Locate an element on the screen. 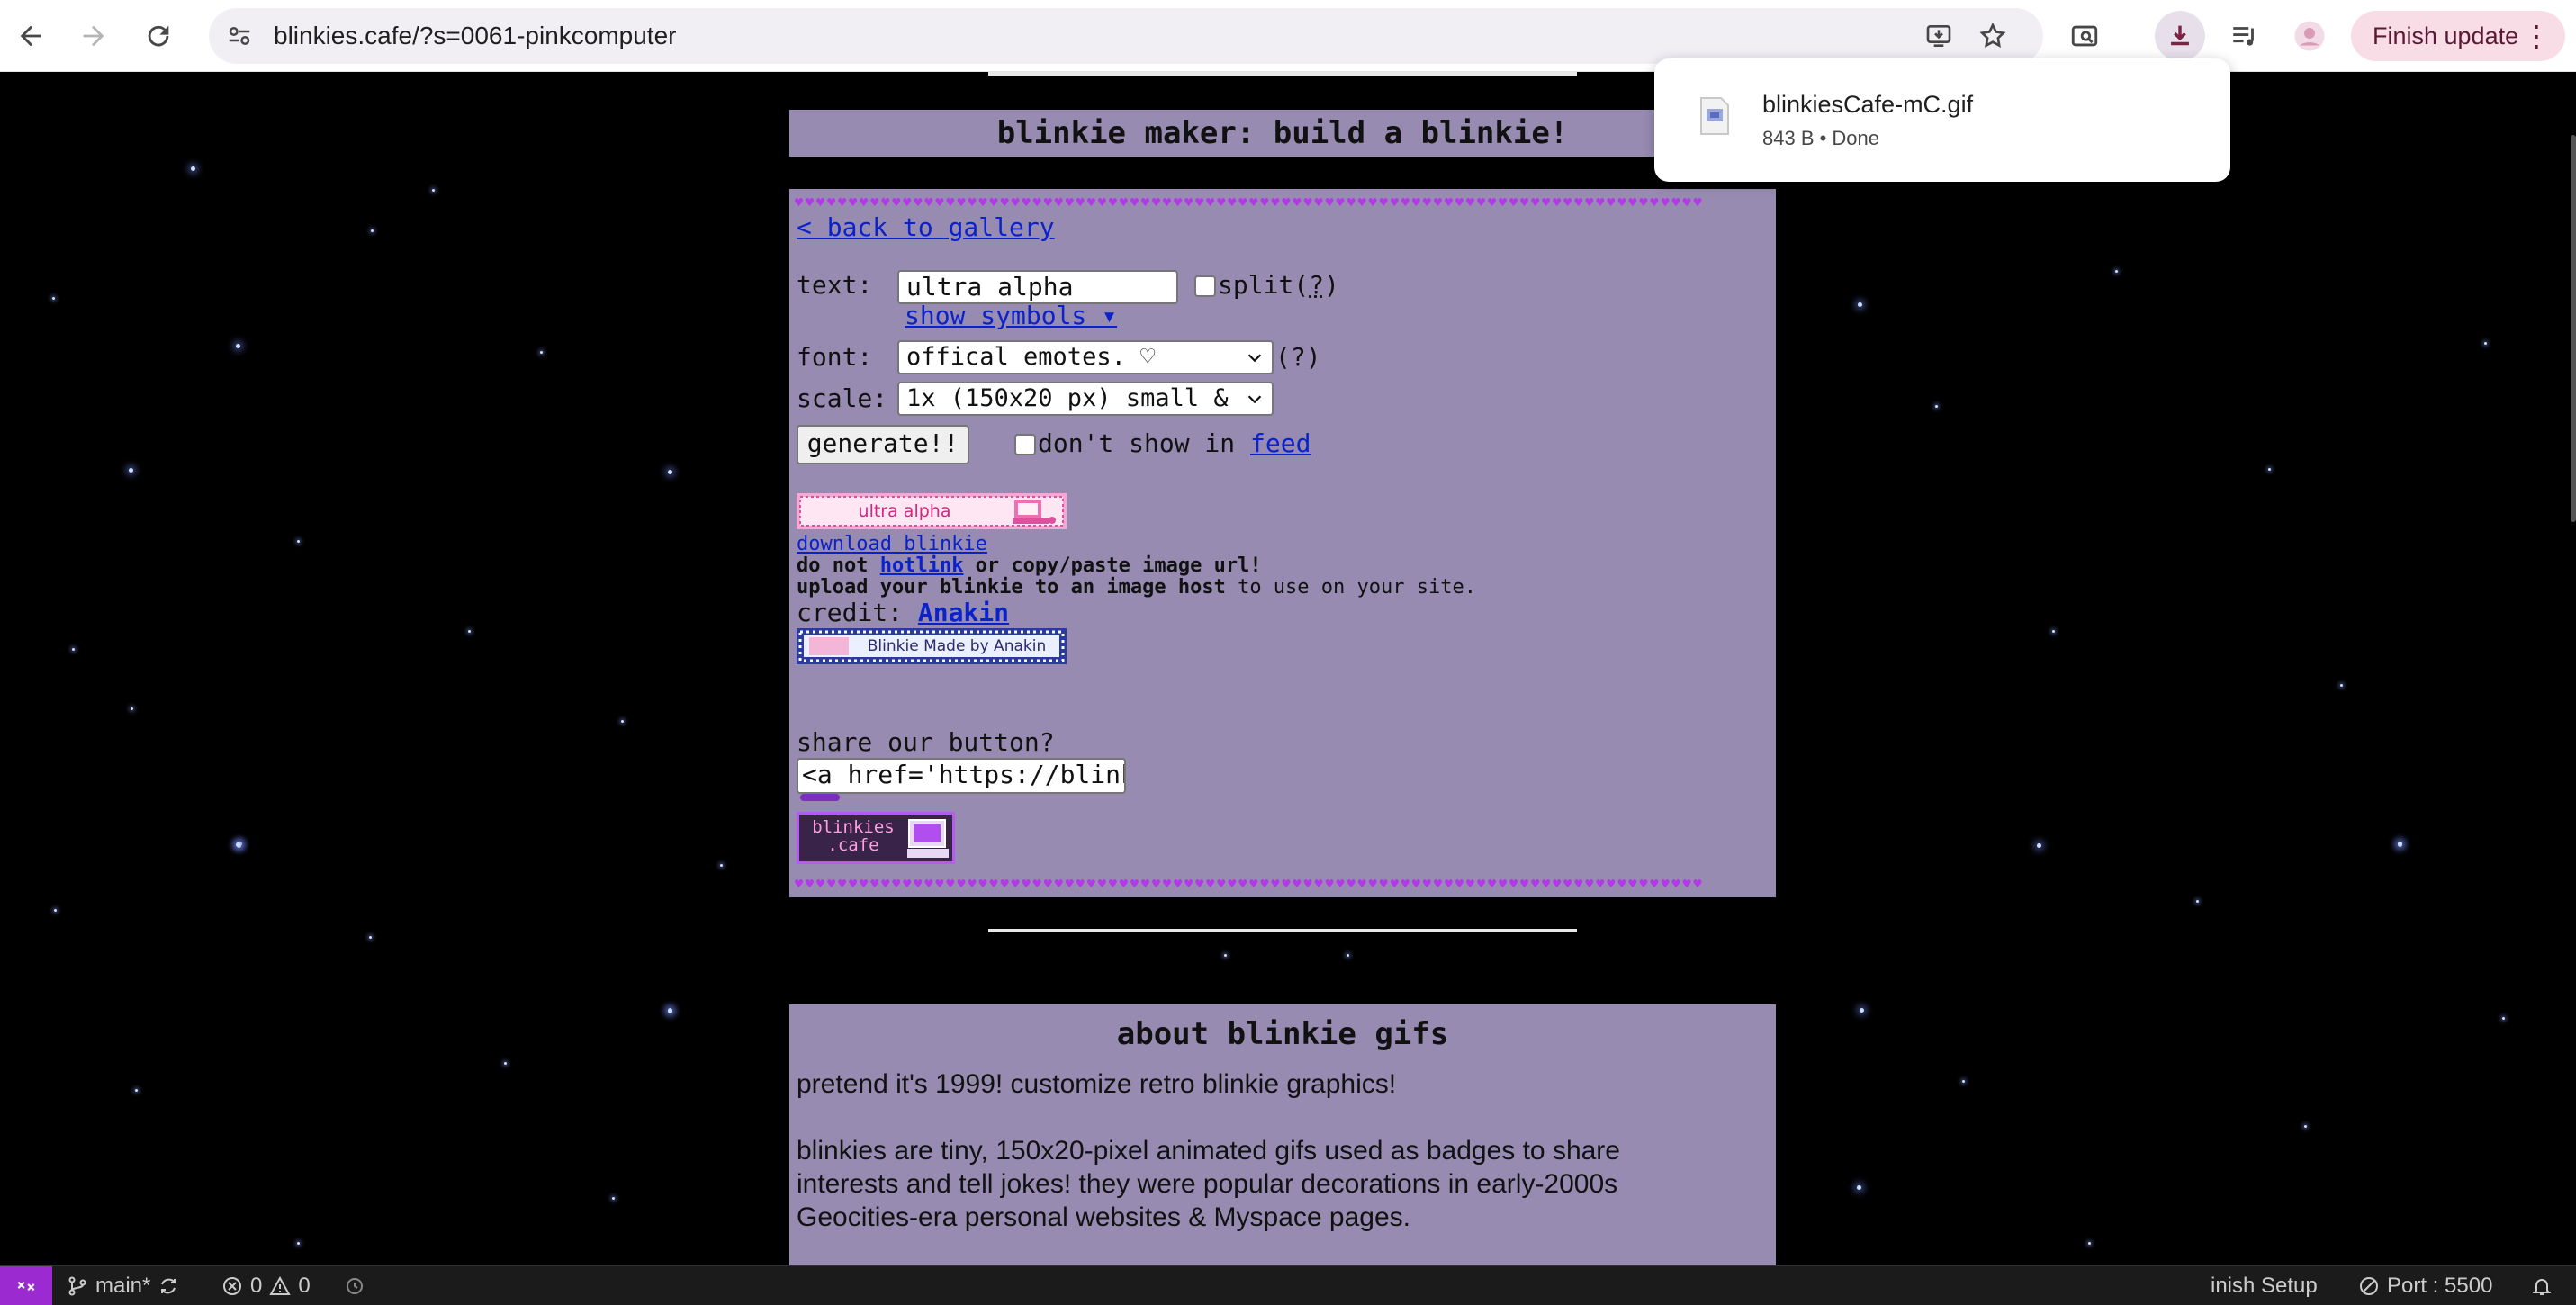 This screenshot has height=1305, width=2576. git-branch-item: main* is located at coordinates (123, 1286).